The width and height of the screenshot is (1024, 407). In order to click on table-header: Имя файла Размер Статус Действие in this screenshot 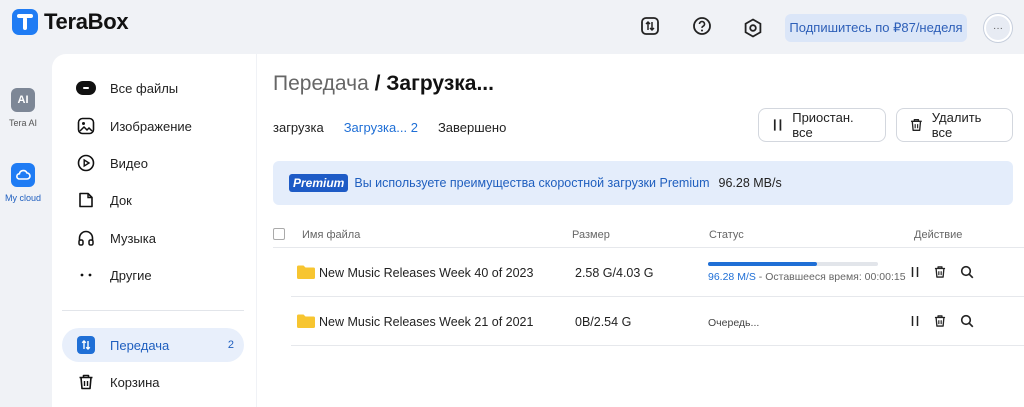, I will do `click(648, 235)`.